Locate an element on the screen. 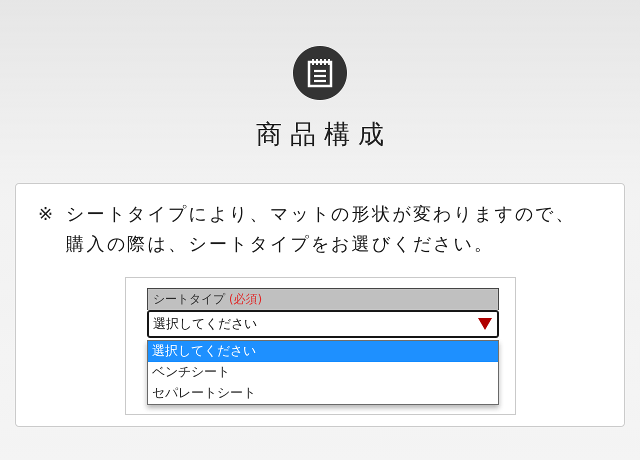 This screenshot has width=640, height=460. dropdown-option: ベンチシート is located at coordinates (323, 372).